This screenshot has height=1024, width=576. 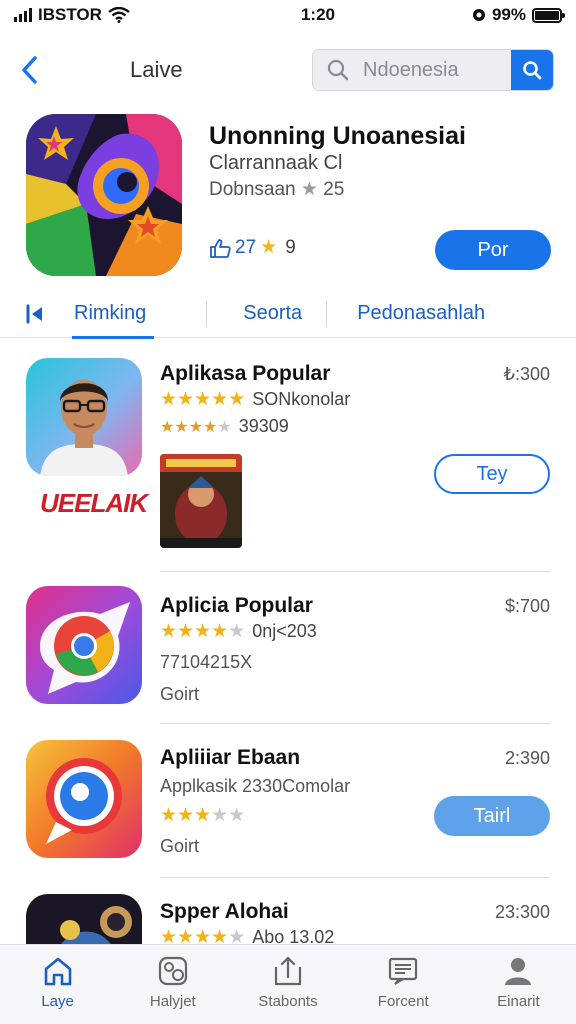 I want to click on app-rating: ★ ★ ★ ★ ★ 0nj<203, so click(x=238, y=631).